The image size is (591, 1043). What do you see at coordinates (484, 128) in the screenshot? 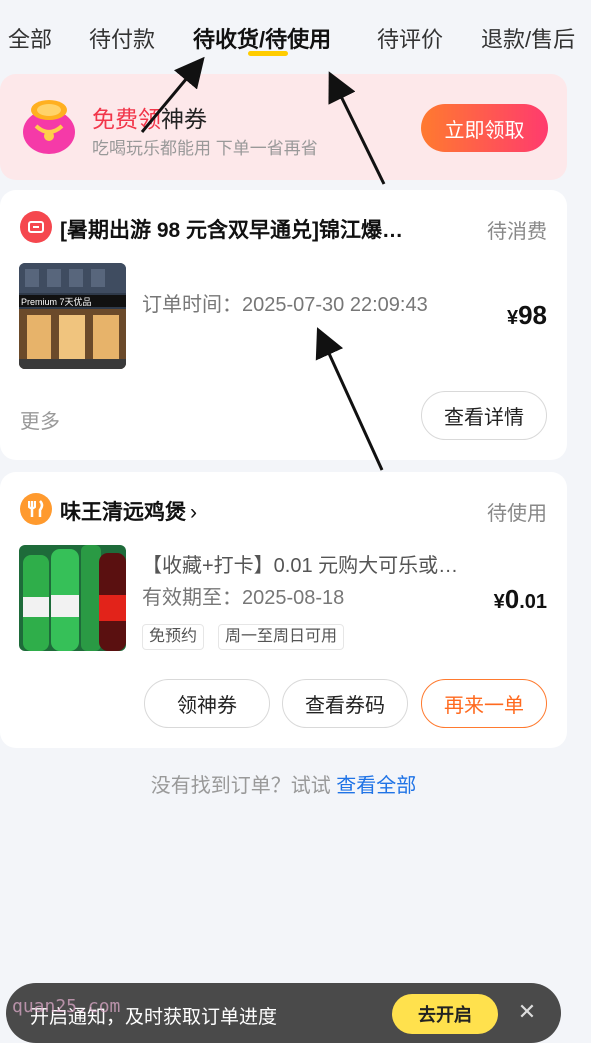
I see `claim-now-button: 立即领取` at bounding box center [484, 128].